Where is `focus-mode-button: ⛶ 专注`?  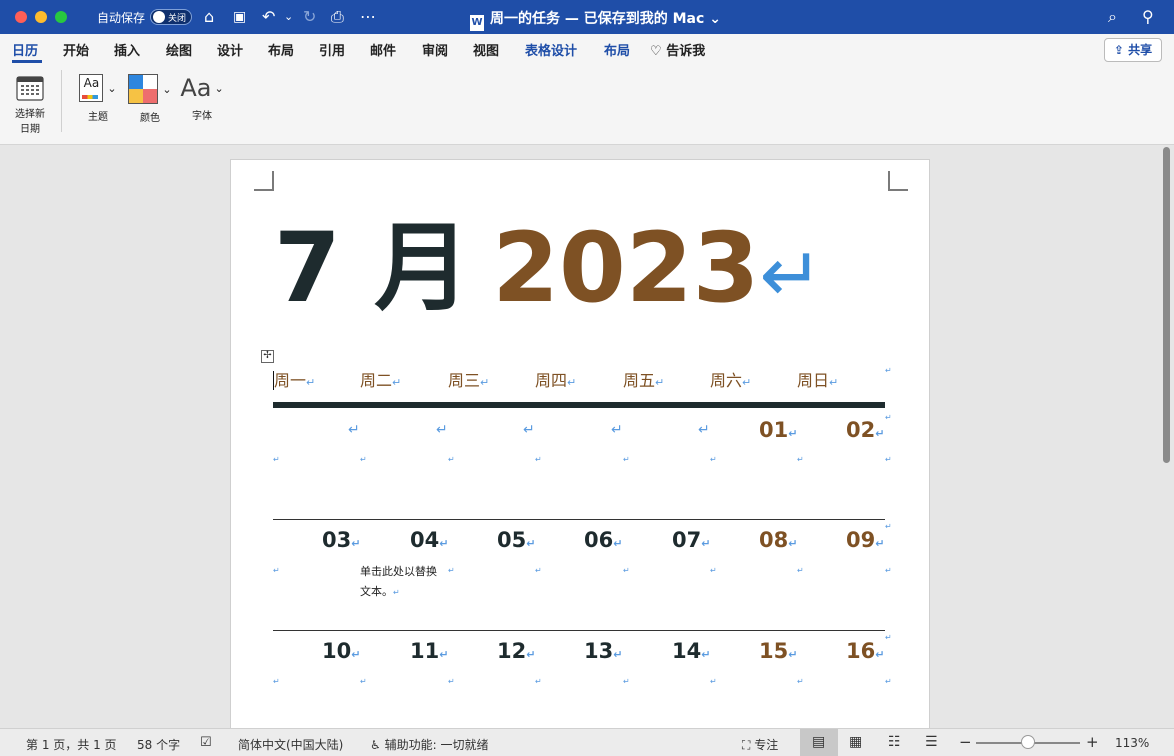 focus-mode-button: ⛶ 专注 is located at coordinates (760, 744).